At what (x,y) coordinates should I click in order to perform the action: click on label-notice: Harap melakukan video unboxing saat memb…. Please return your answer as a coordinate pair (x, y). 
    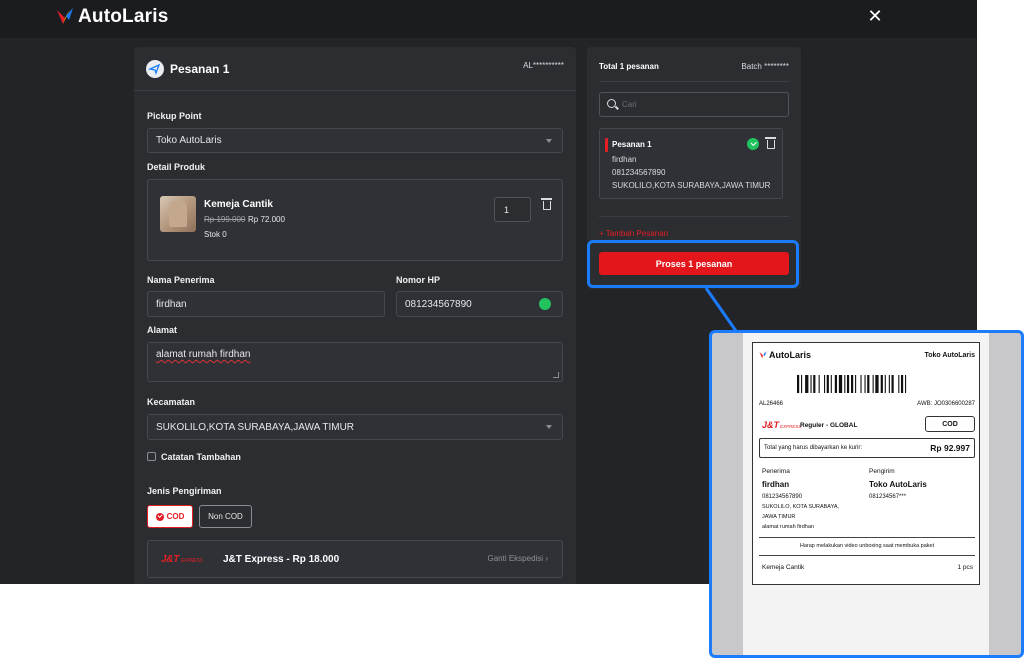
    Looking at the image, I should click on (867, 546).